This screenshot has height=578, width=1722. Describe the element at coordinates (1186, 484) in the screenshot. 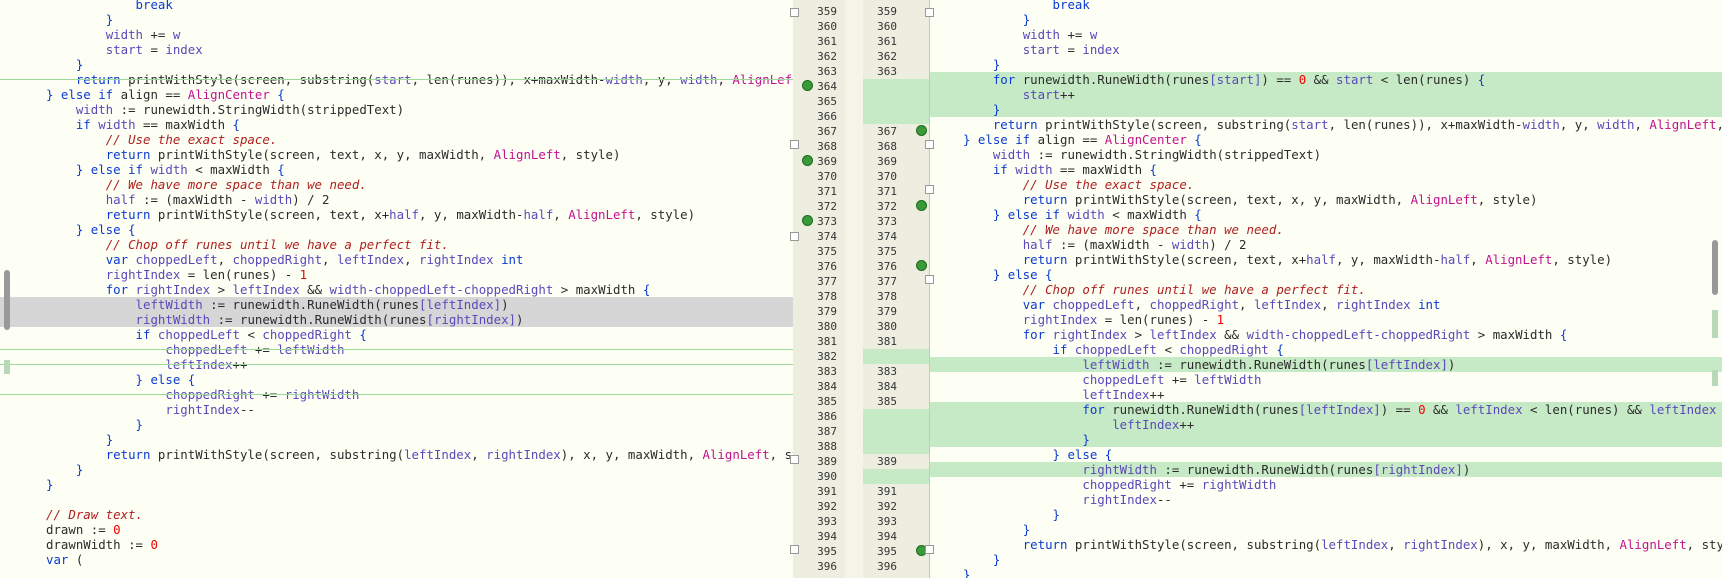

I see `code-token: +=` at that location.